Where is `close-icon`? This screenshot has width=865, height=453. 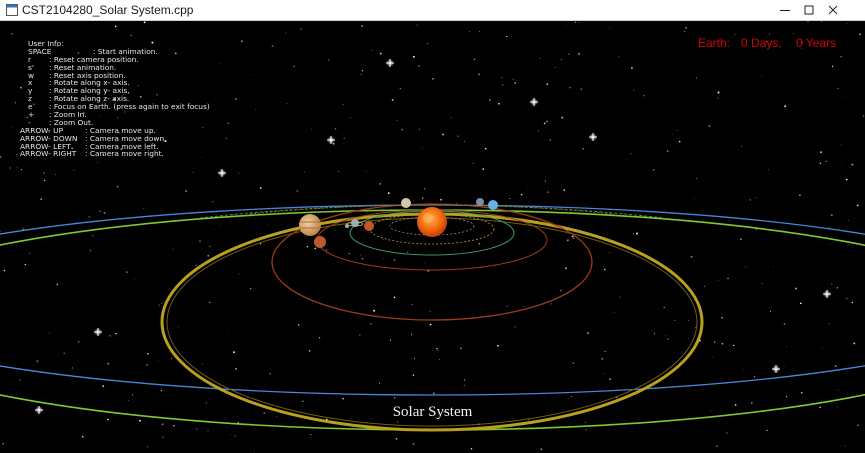 close-icon is located at coordinates (833, 10).